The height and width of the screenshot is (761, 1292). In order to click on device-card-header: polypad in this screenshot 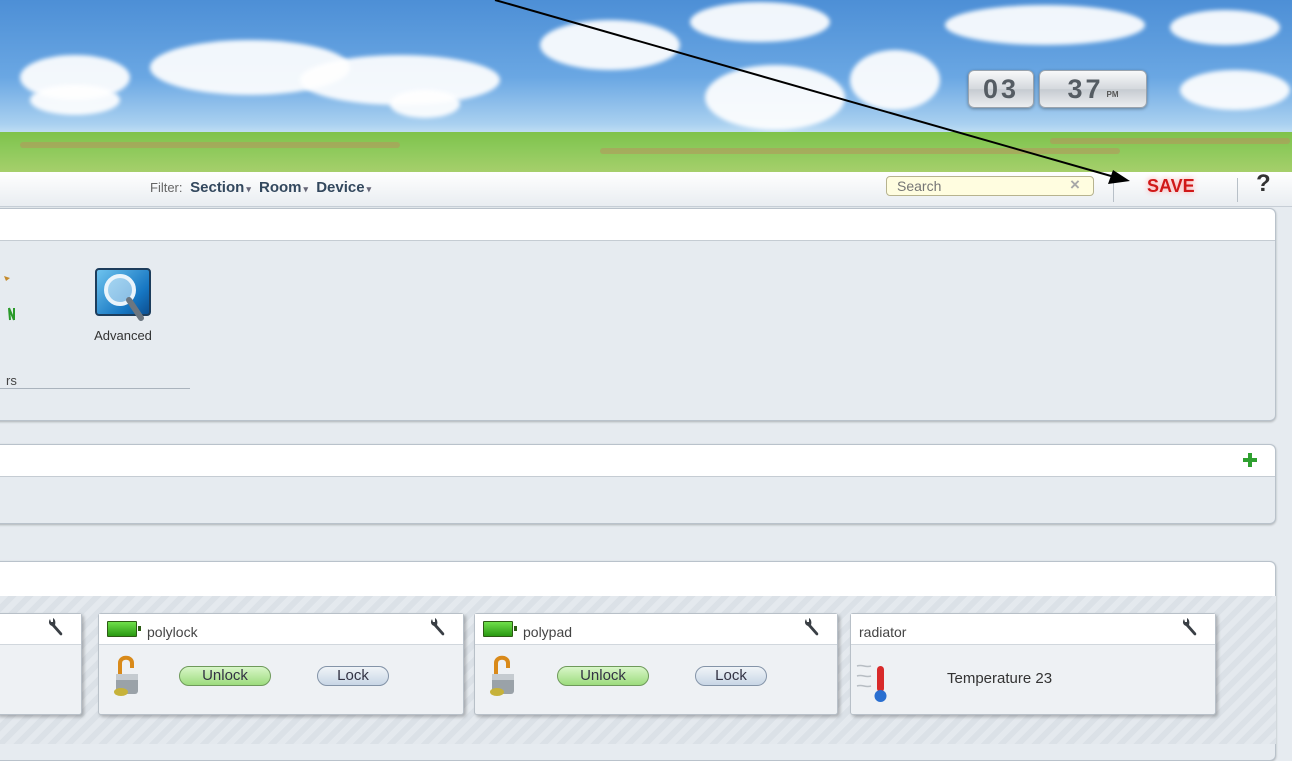, I will do `click(656, 629)`.